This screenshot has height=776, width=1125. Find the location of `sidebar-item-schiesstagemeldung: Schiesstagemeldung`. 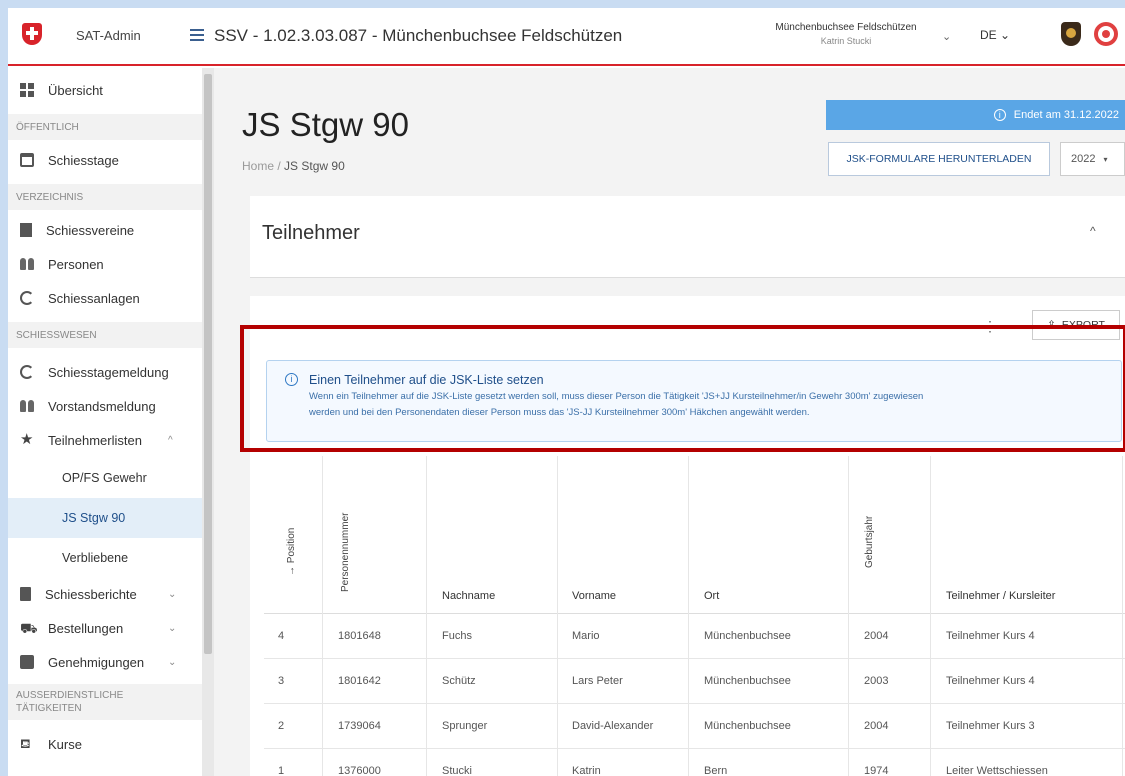

sidebar-item-schiesstagemeldung: Schiesstagemeldung is located at coordinates (105, 372).